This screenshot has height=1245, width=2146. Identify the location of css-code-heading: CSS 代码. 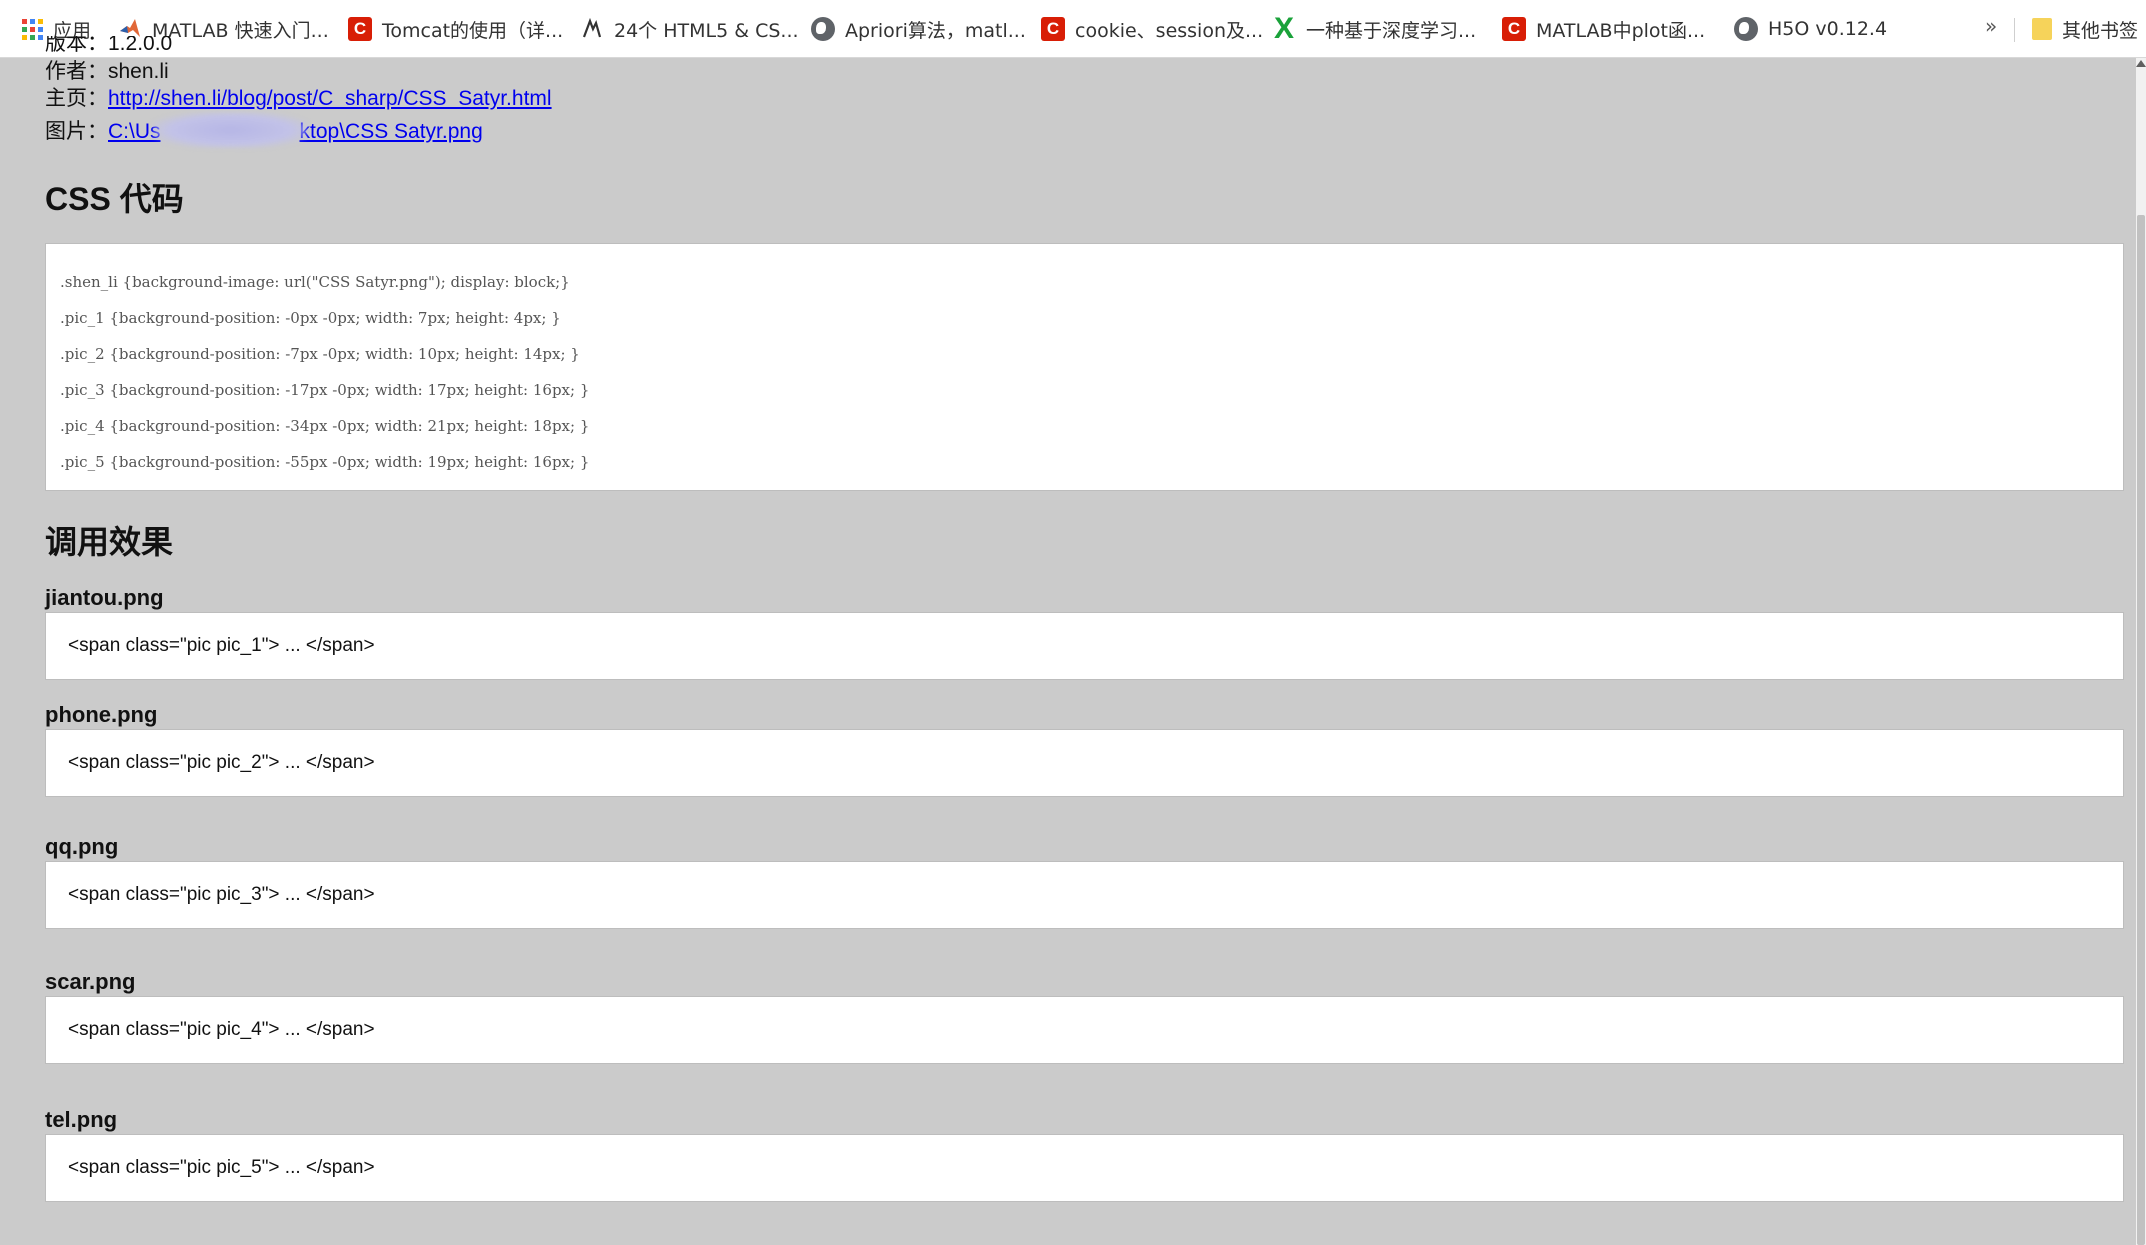
(114, 199).